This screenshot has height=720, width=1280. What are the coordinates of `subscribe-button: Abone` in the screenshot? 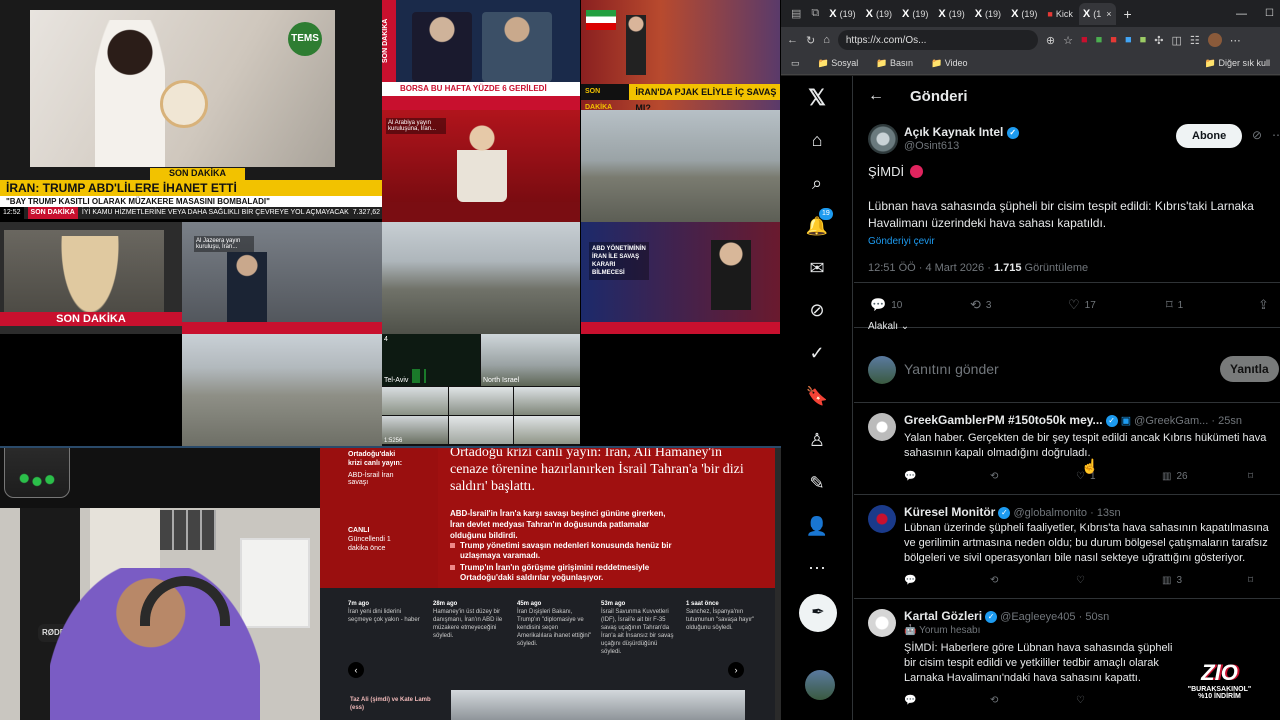 It's located at (1209, 136).